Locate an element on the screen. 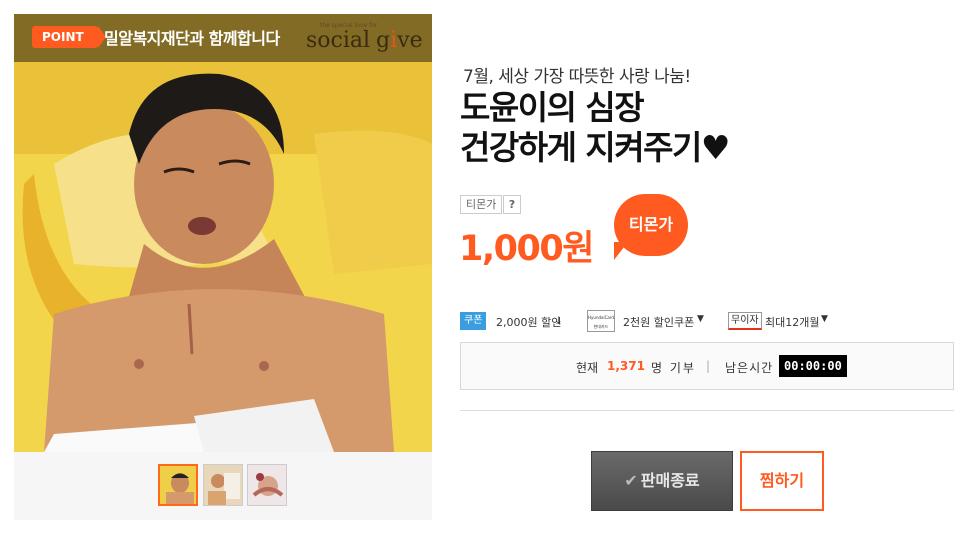 This screenshot has width=971, height=533. donor-unit: 명 기부 is located at coordinates (673, 368).